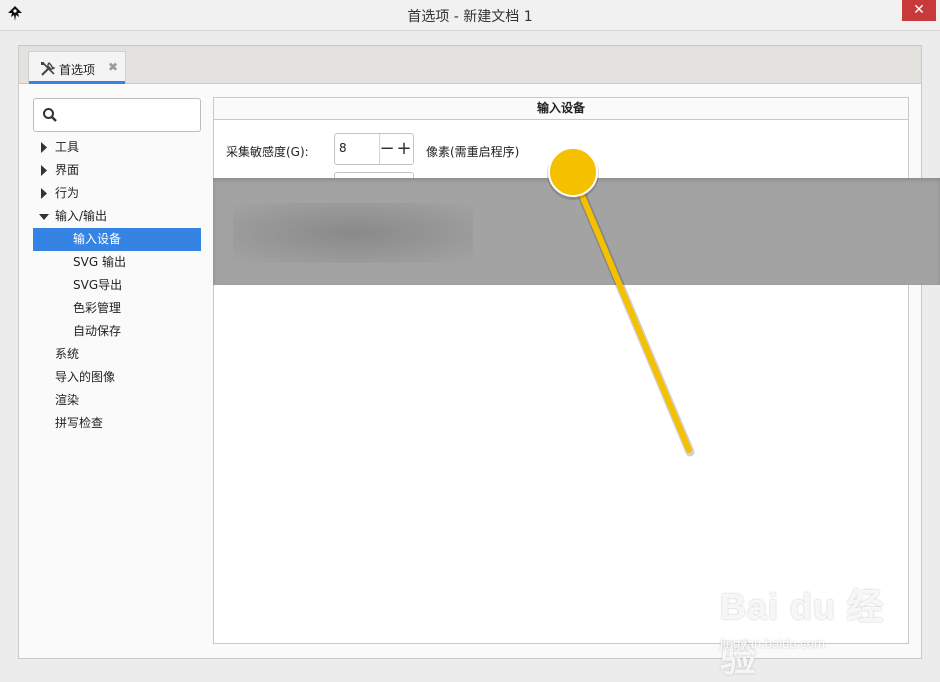 This screenshot has width=940, height=682. What do you see at coordinates (772, 643) in the screenshot?
I see `watermark-url: jingyan.baidu.com` at bounding box center [772, 643].